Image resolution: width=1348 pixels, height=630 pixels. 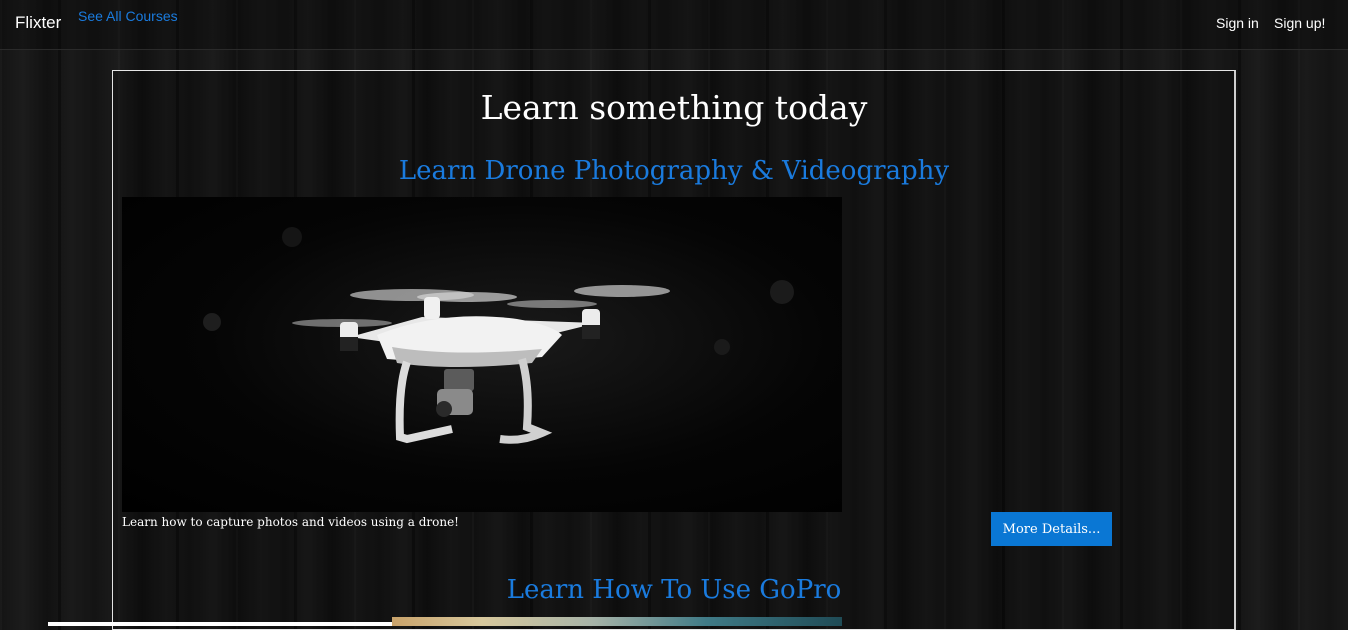 I want to click on sign-up-link: Sign up!, so click(x=1299, y=23).